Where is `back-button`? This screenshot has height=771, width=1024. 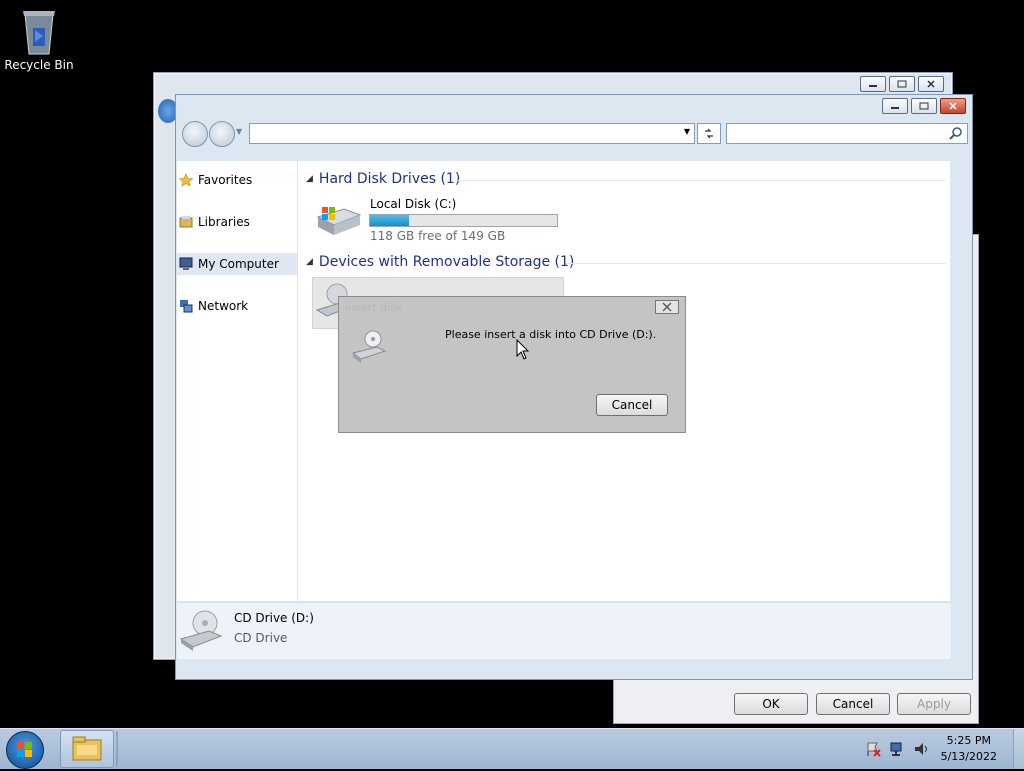
back-button is located at coordinates (195, 134).